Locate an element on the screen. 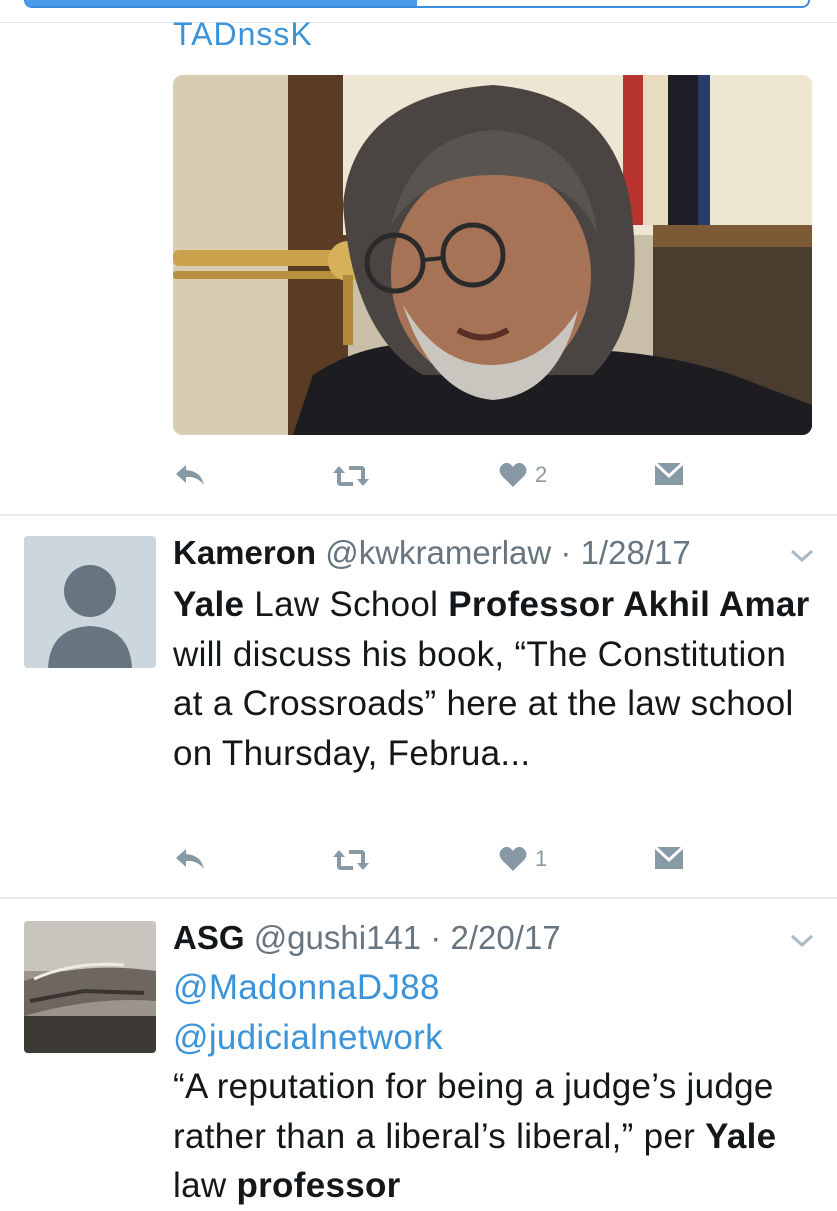 This screenshot has height=1211, width=837. top-divider is located at coordinates (418, 22).